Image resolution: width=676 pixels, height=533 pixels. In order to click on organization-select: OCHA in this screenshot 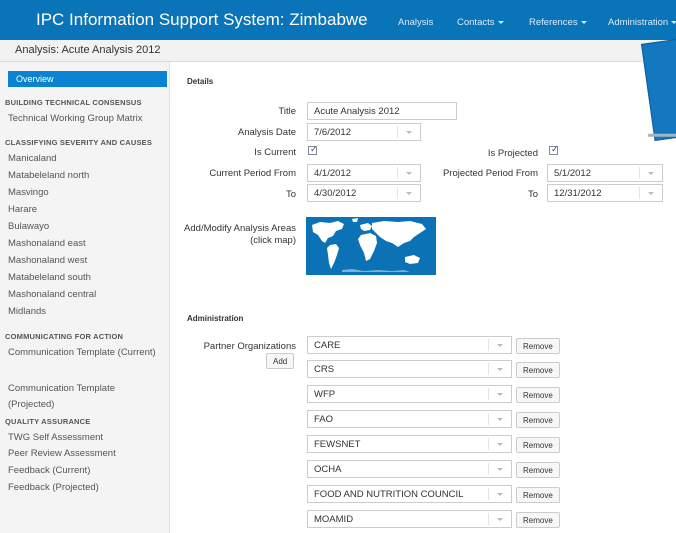, I will do `click(409, 469)`.